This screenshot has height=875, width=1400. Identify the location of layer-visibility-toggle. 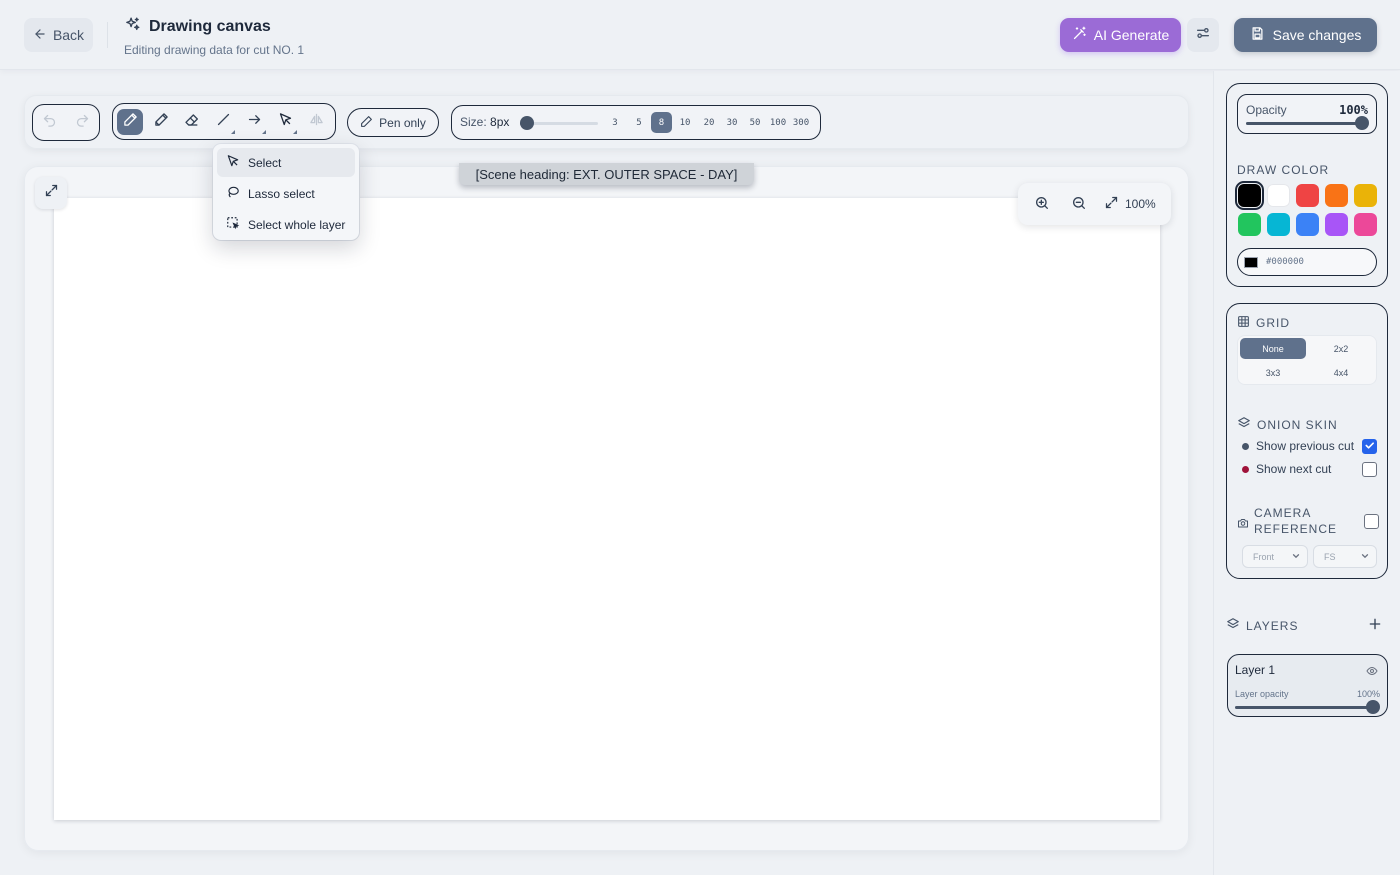
(1372, 673).